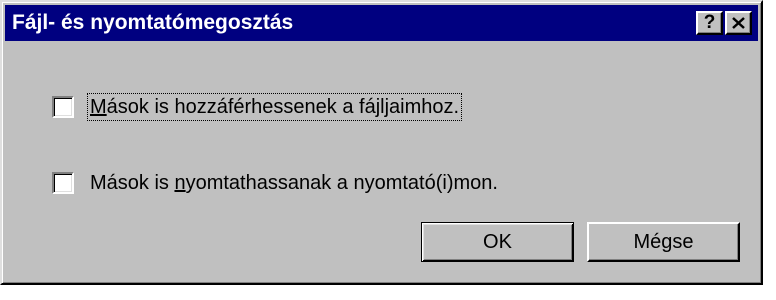  I want to click on ok-button: OK, so click(497, 242).